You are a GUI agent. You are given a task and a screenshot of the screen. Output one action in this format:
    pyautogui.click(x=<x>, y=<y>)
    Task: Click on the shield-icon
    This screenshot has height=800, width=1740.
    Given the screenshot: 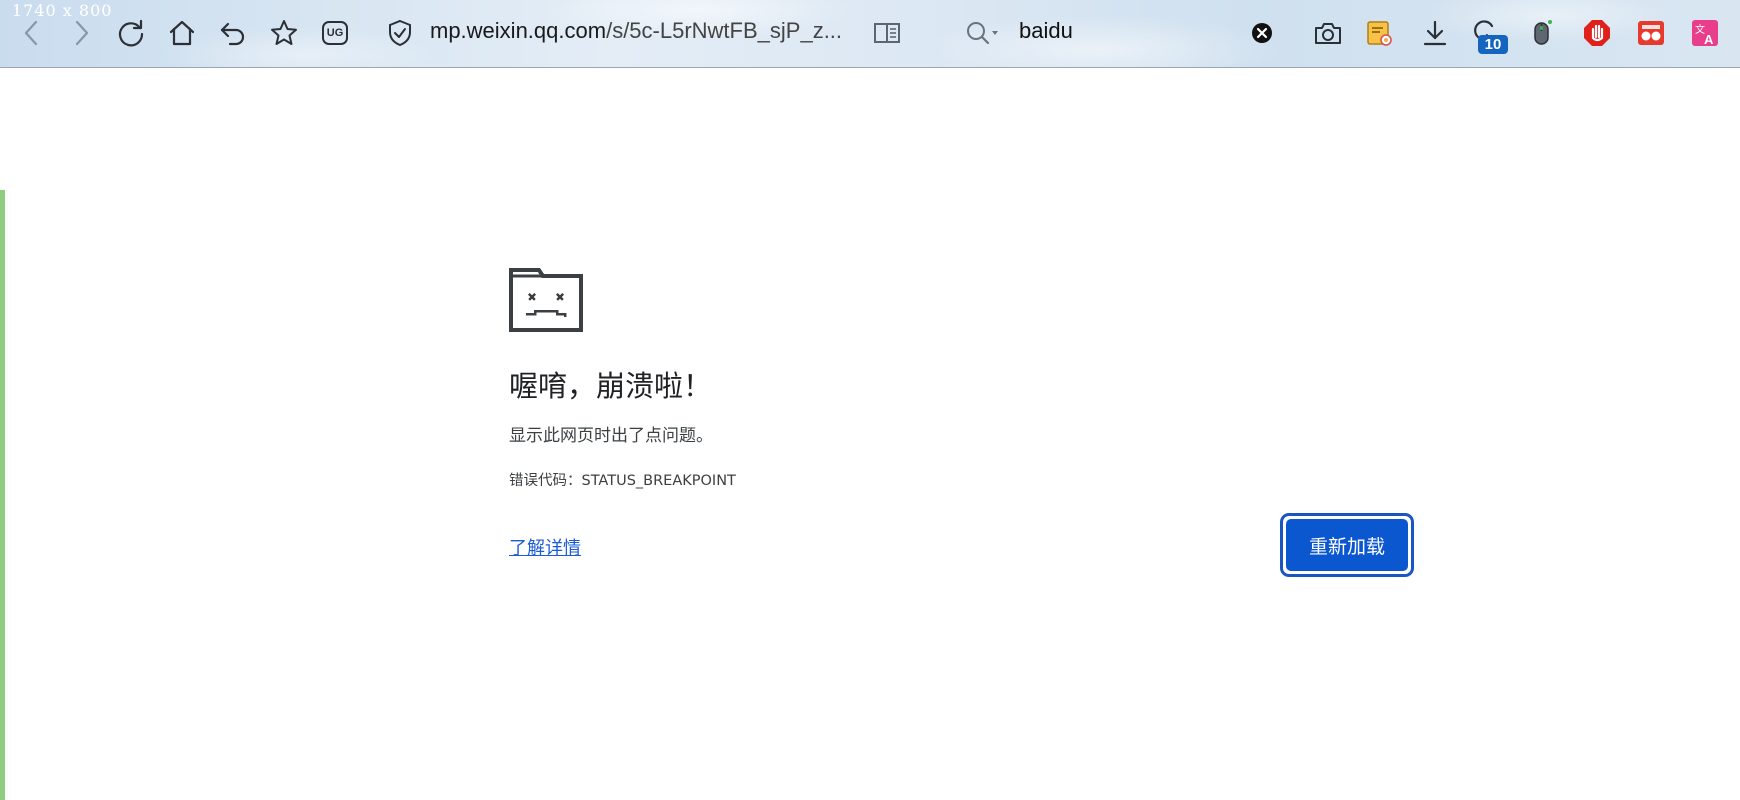 What is the action you would take?
    pyautogui.click(x=400, y=33)
    